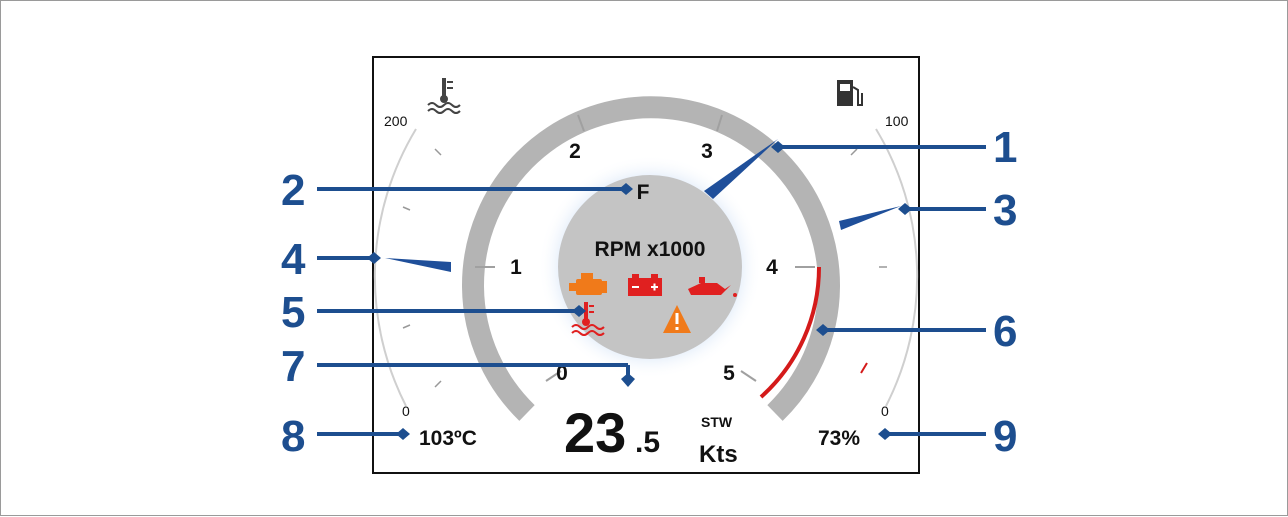  What do you see at coordinates (293, 312) in the screenshot?
I see `callout-5: 5` at bounding box center [293, 312].